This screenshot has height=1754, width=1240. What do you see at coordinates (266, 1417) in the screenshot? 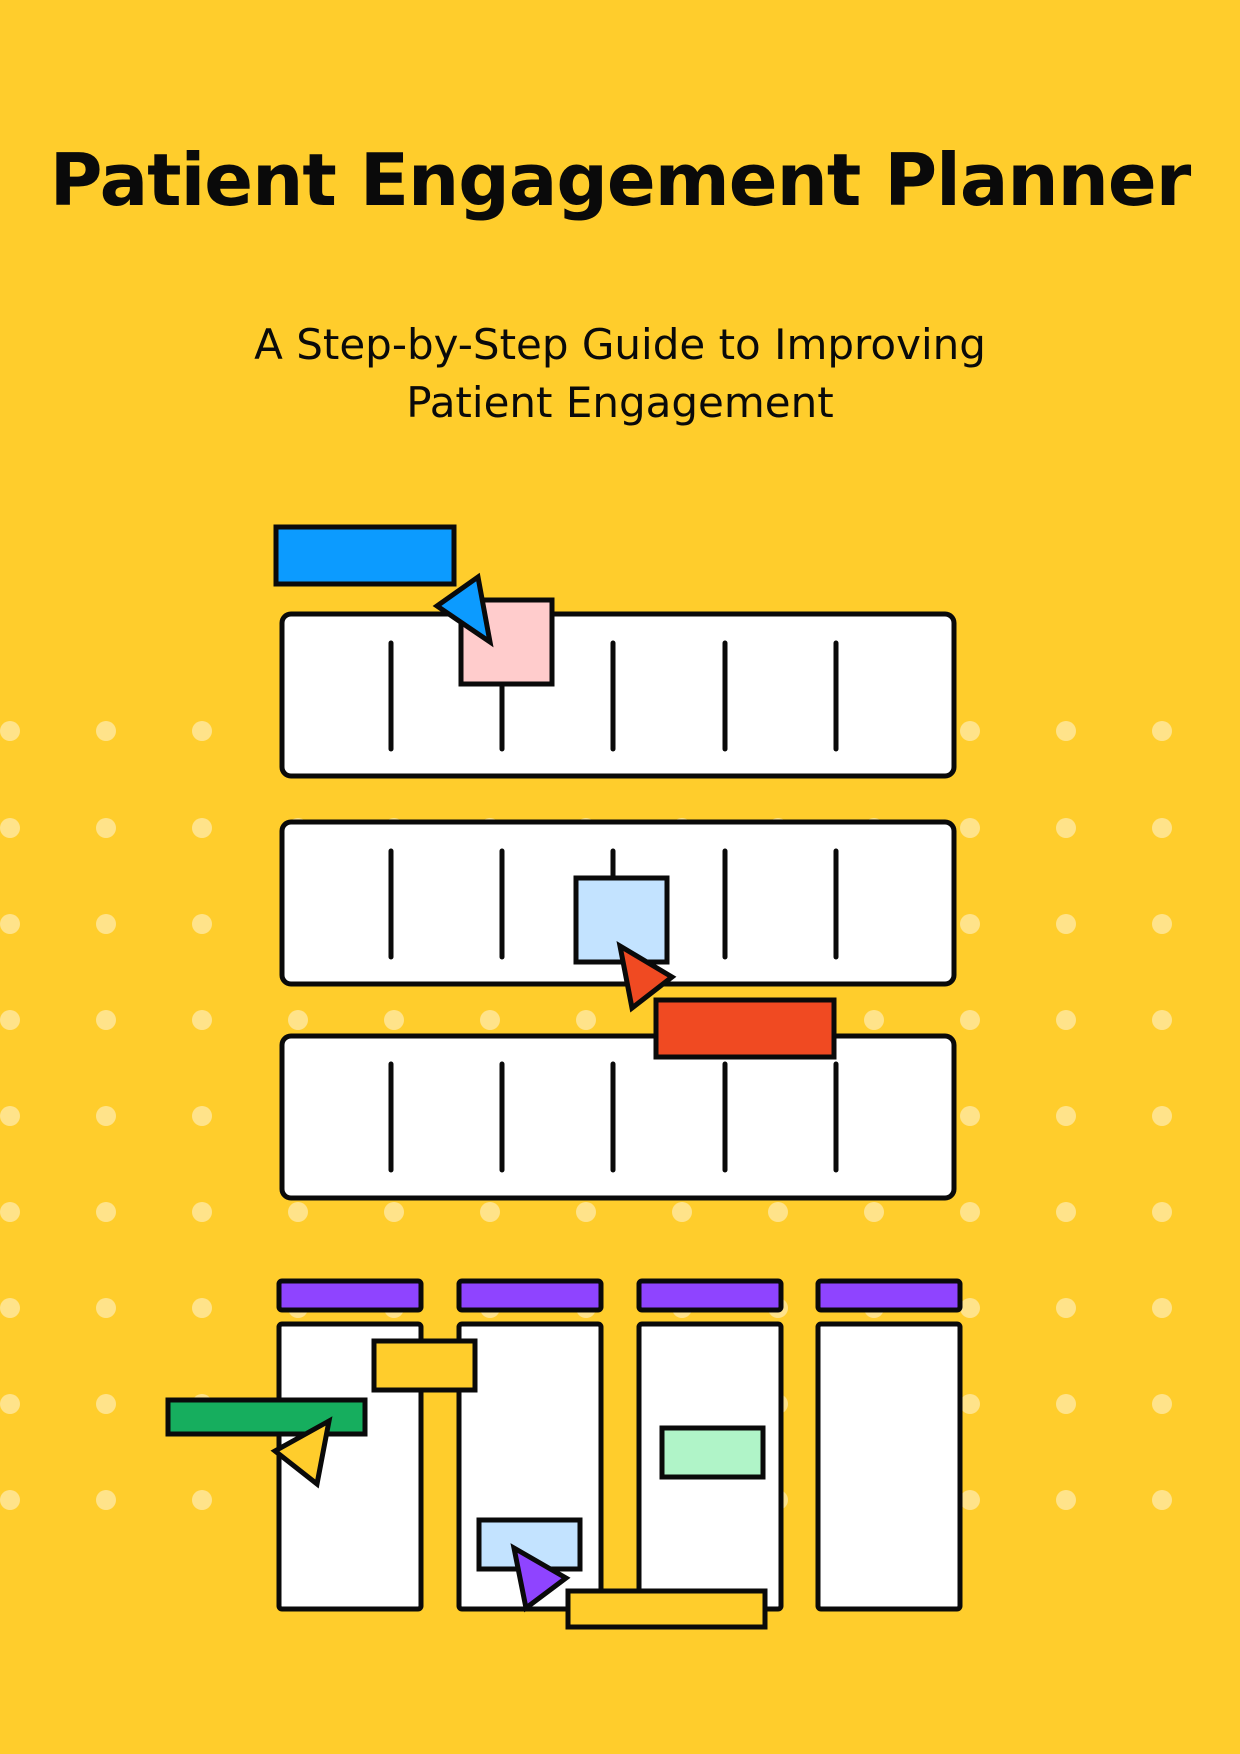
I see `green-bar` at bounding box center [266, 1417].